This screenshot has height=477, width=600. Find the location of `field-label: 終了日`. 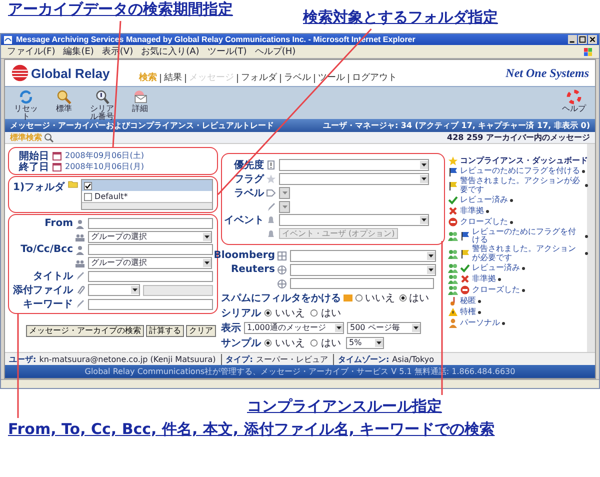

field-label: 終了日 is located at coordinates (34, 167).